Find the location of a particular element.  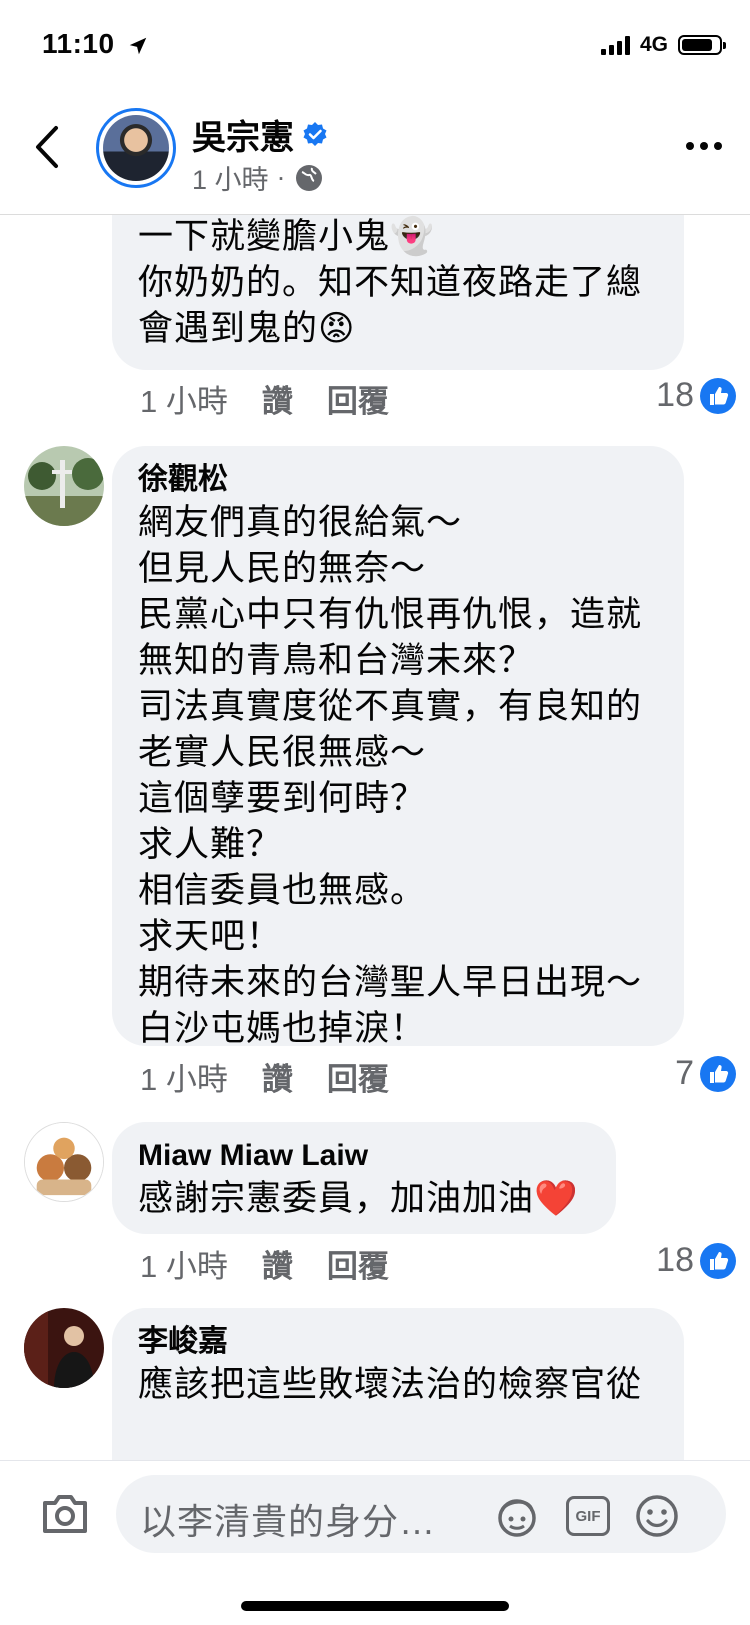

camera-icon is located at coordinates (65, 1513).